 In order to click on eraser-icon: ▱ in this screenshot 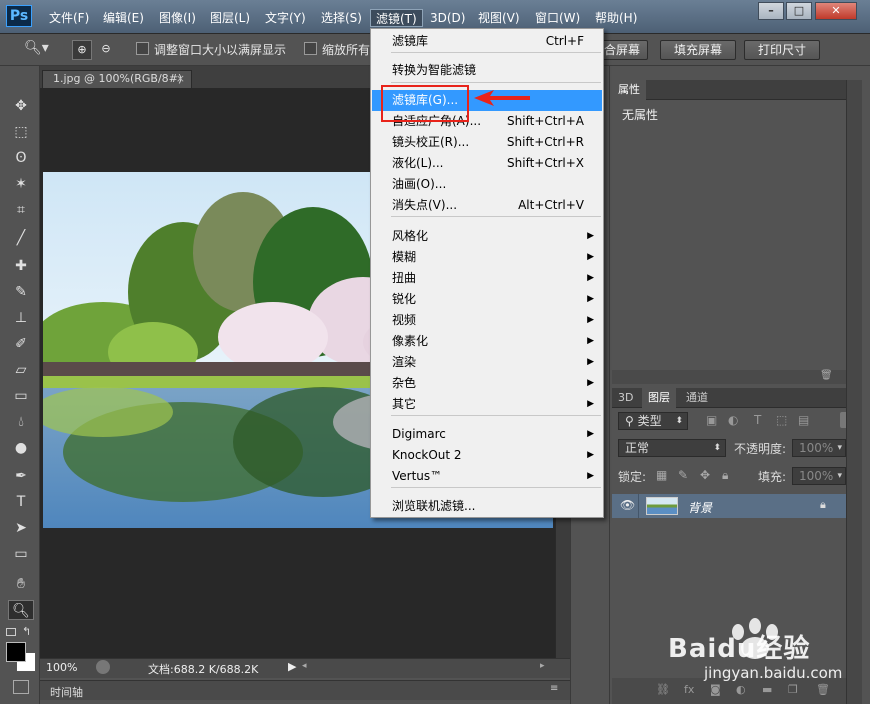, I will do `click(21, 370)`.